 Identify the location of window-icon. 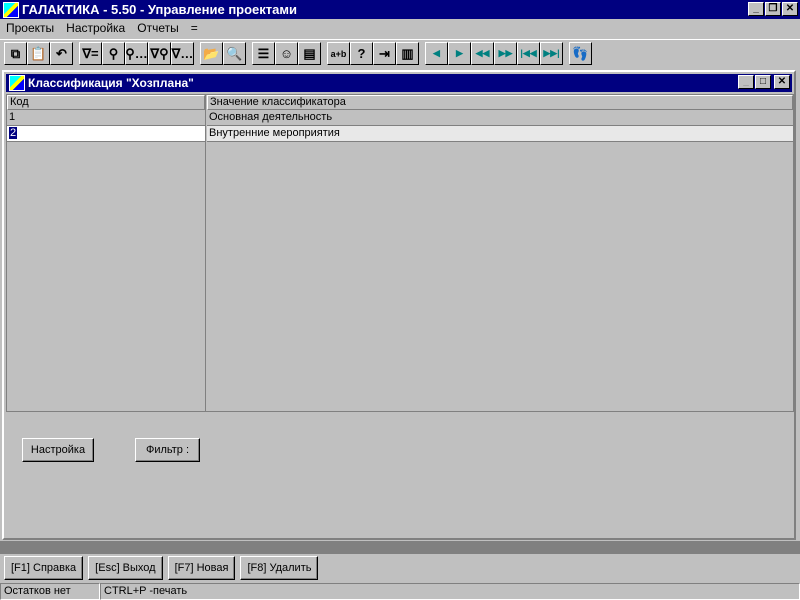
(17, 83).